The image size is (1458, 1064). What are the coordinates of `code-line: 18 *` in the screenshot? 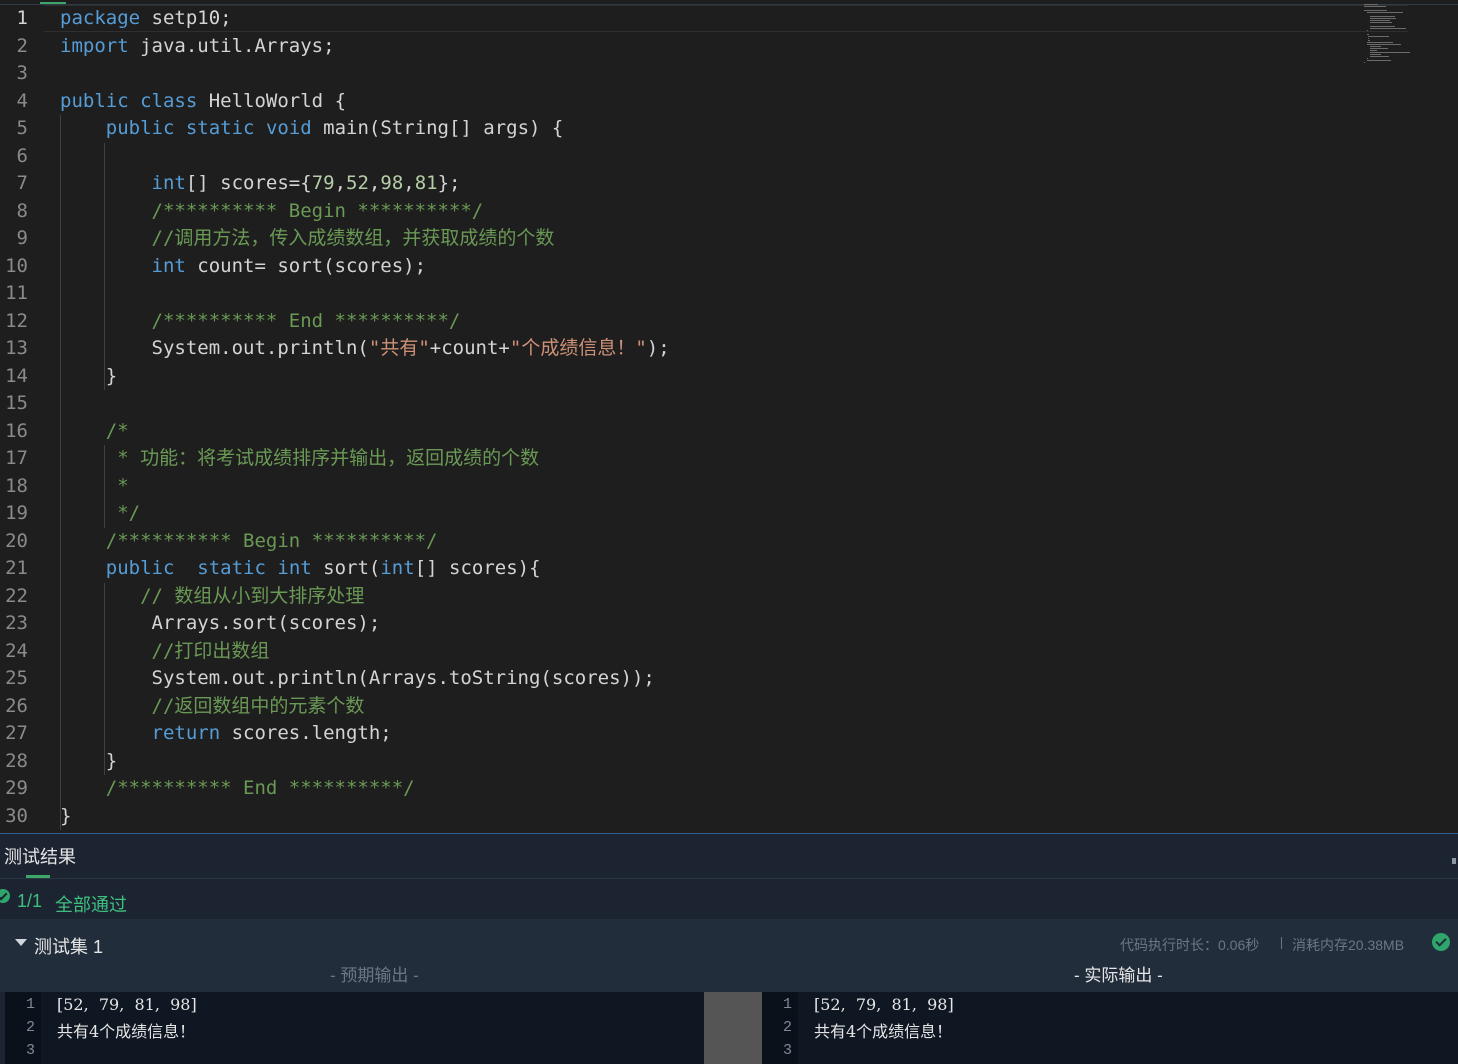 It's located at (700, 487).